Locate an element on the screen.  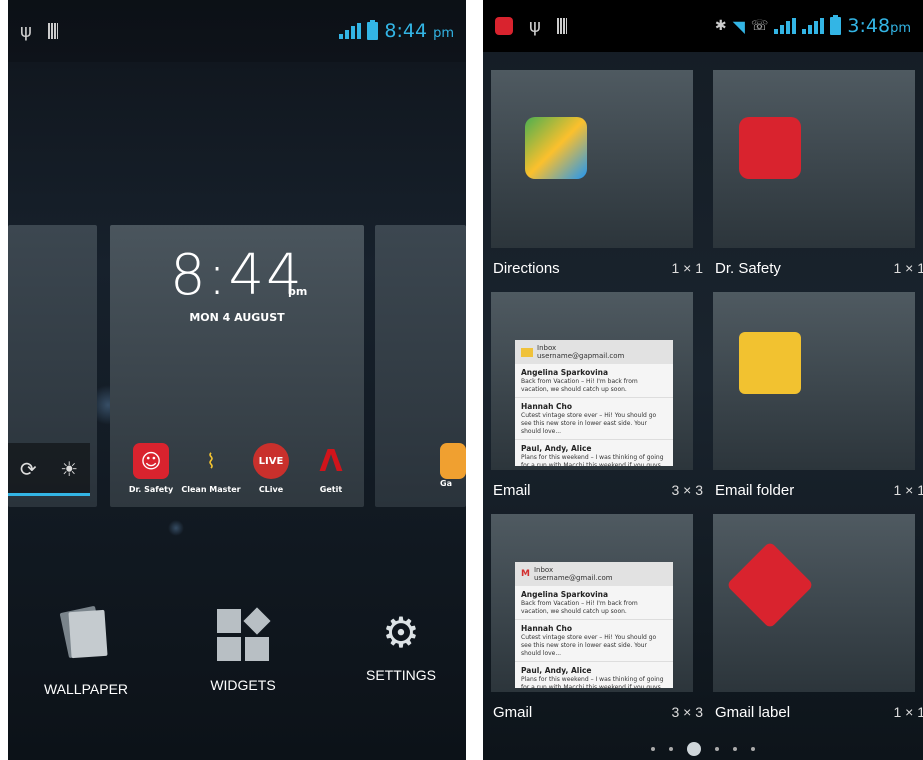
status-time: 8:44 pm is located at coordinates (419, 31).